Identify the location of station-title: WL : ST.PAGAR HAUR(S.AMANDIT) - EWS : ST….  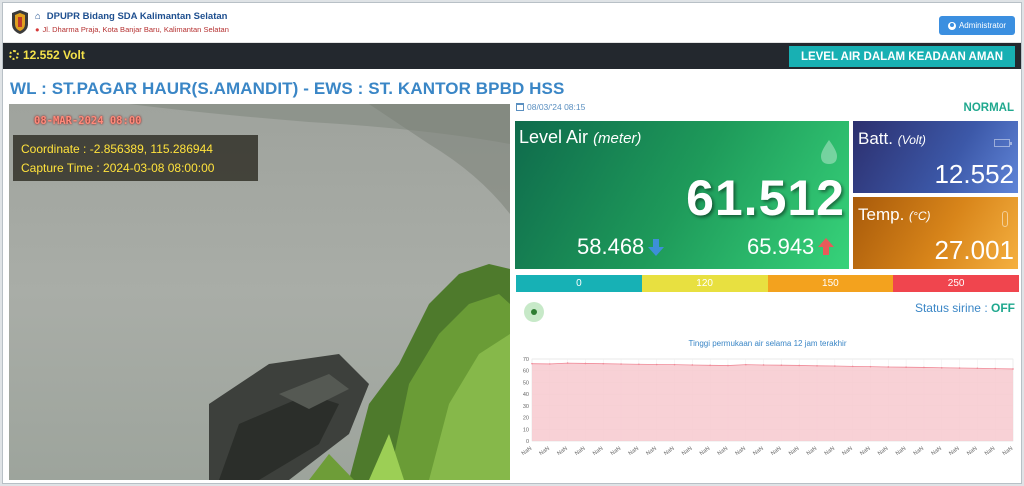
(287, 88).